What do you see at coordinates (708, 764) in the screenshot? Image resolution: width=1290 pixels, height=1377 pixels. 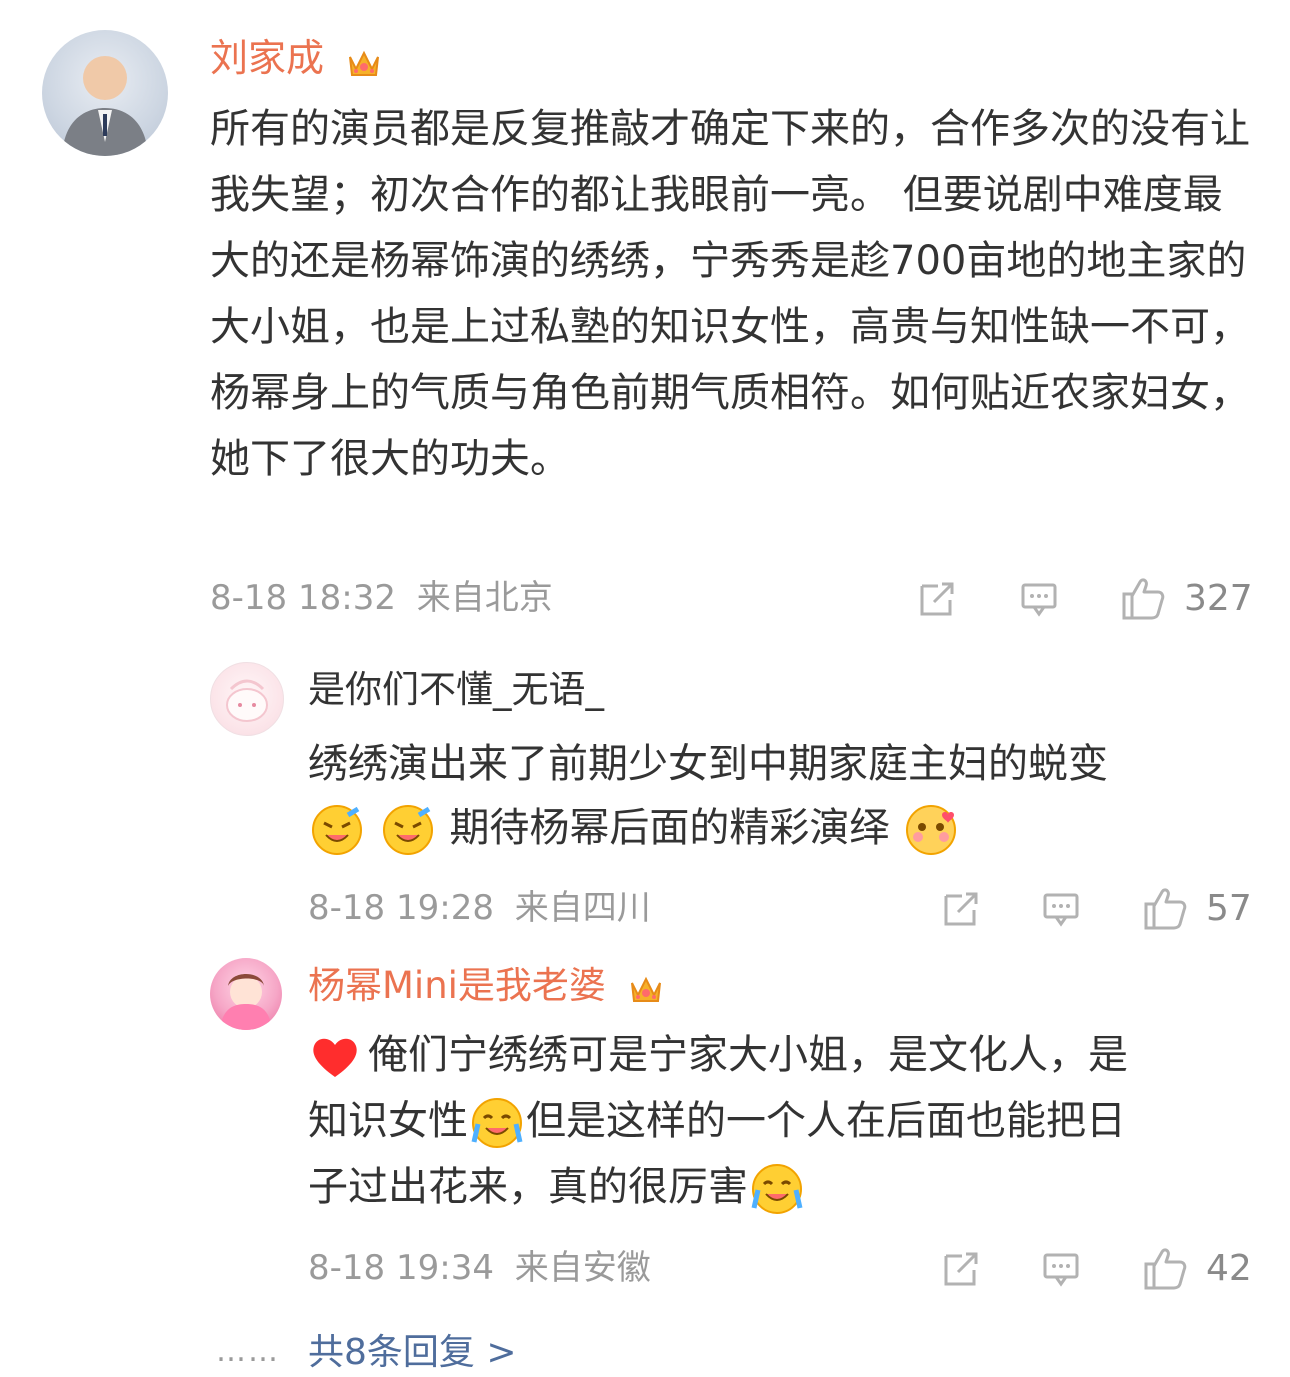 I see `reply-text-line: 绣绣演出来了前期少女到中期家庭主妇的蜕变` at bounding box center [708, 764].